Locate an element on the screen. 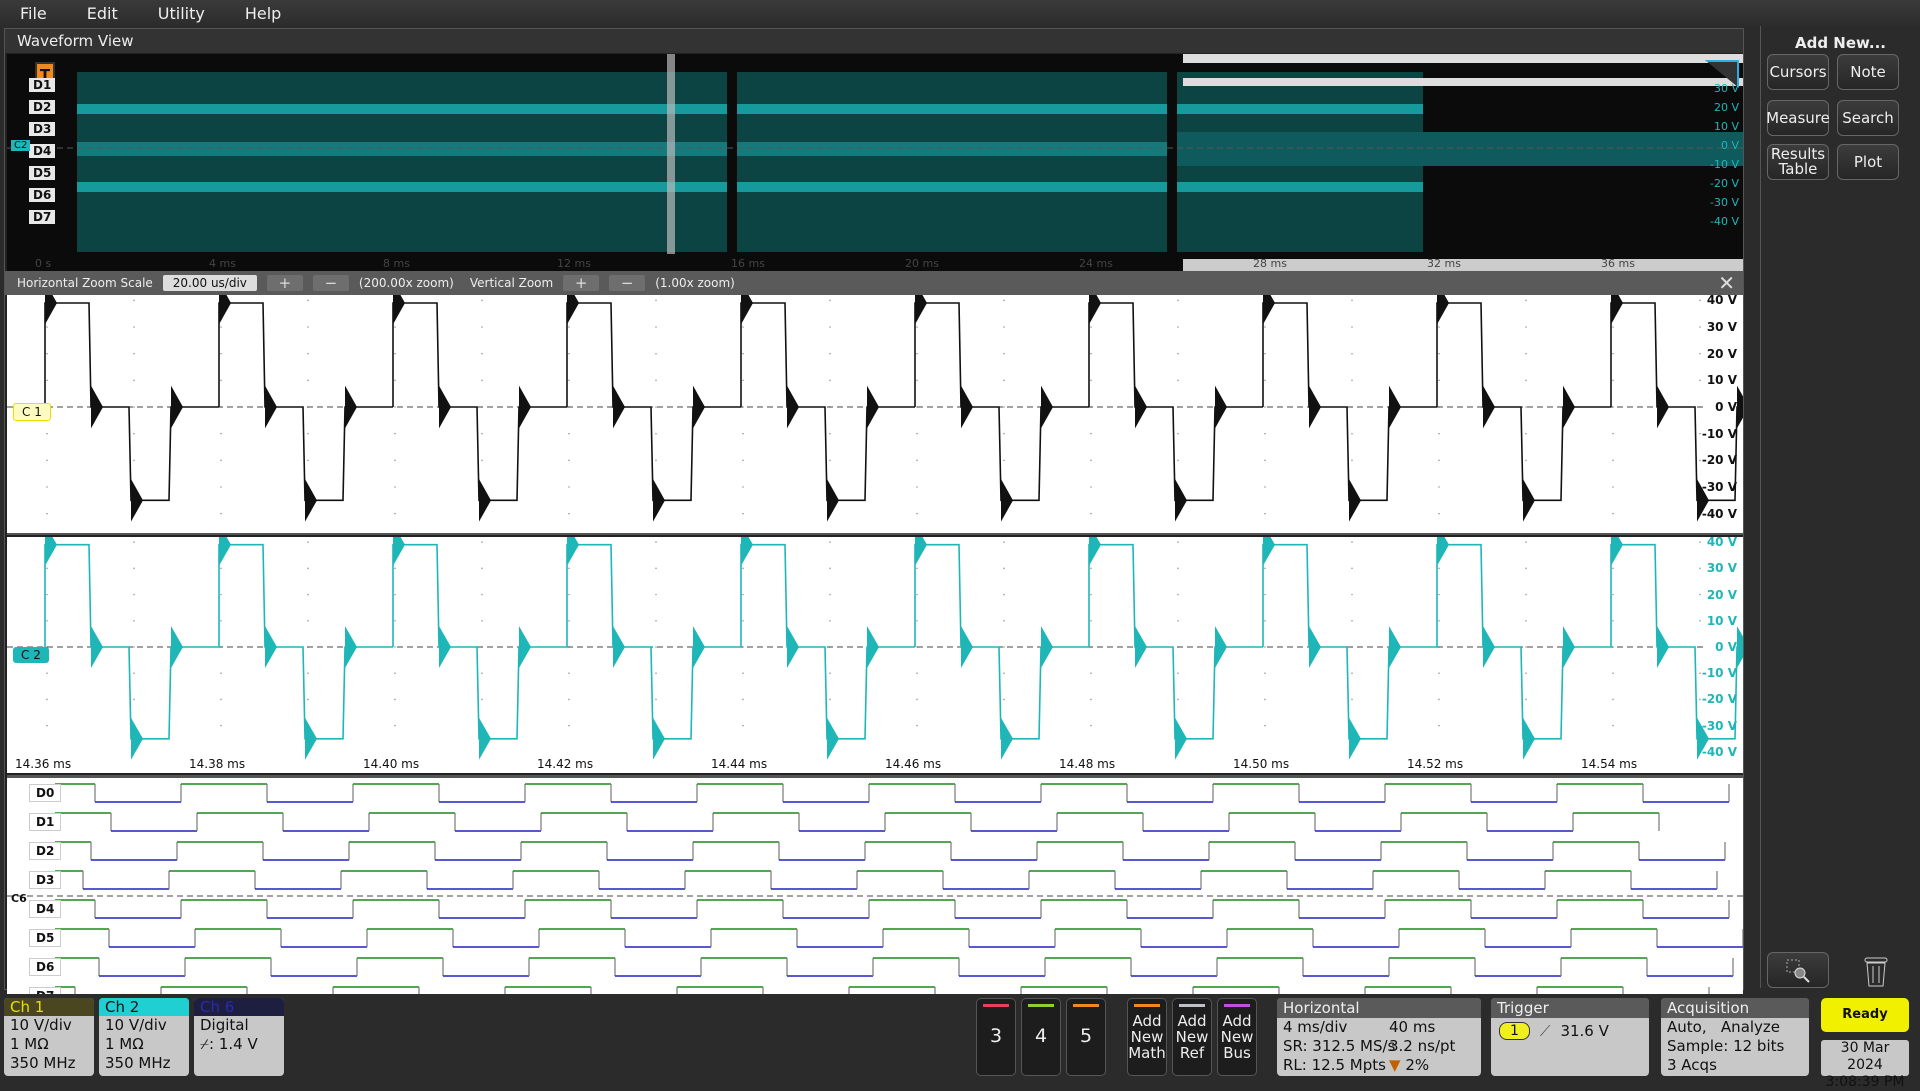  menu-help: Help is located at coordinates (263, 13).